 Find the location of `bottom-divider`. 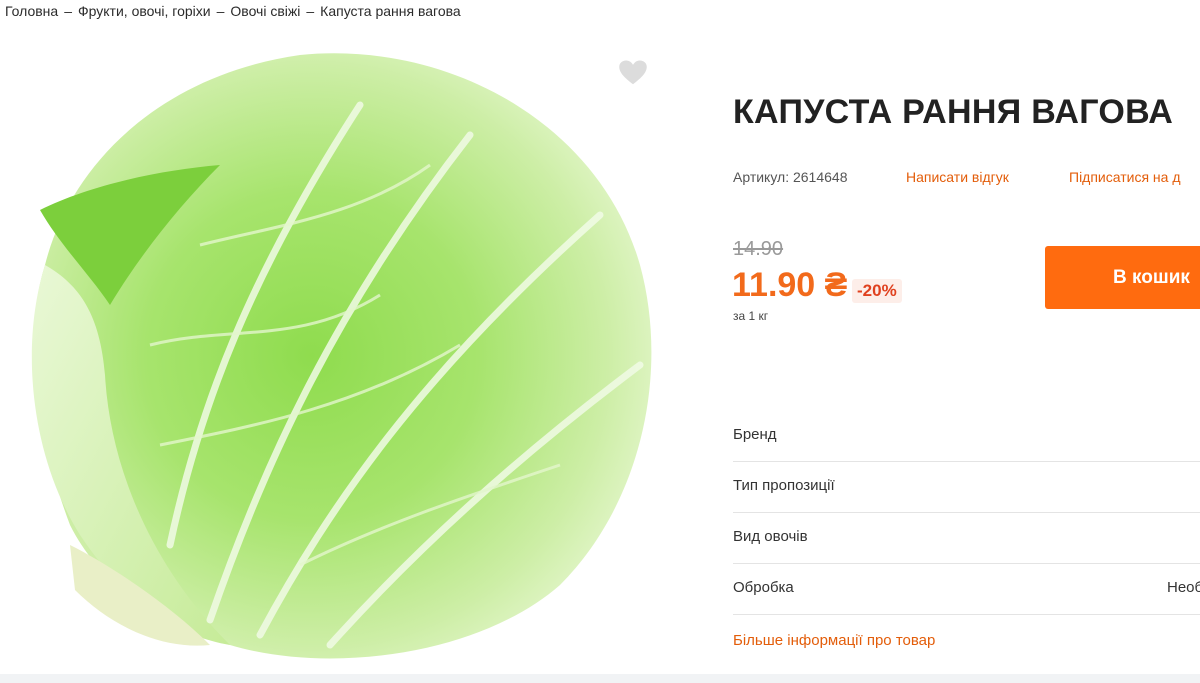

bottom-divider is located at coordinates (600, 678).